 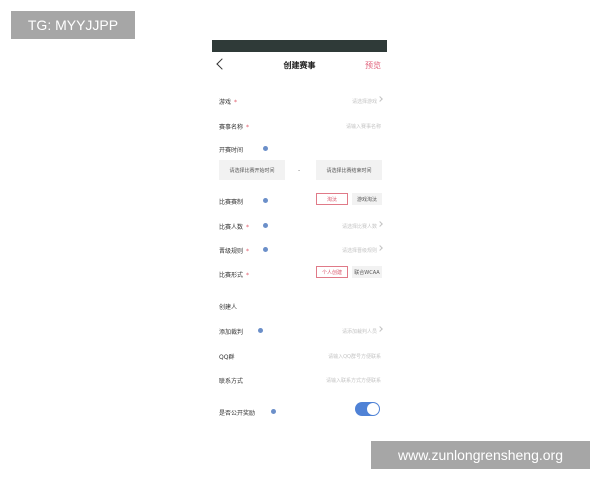 What do you see at coordinates (299, 46) in the screenshot?
I see `status-bar` at bounding box center [299, 46].